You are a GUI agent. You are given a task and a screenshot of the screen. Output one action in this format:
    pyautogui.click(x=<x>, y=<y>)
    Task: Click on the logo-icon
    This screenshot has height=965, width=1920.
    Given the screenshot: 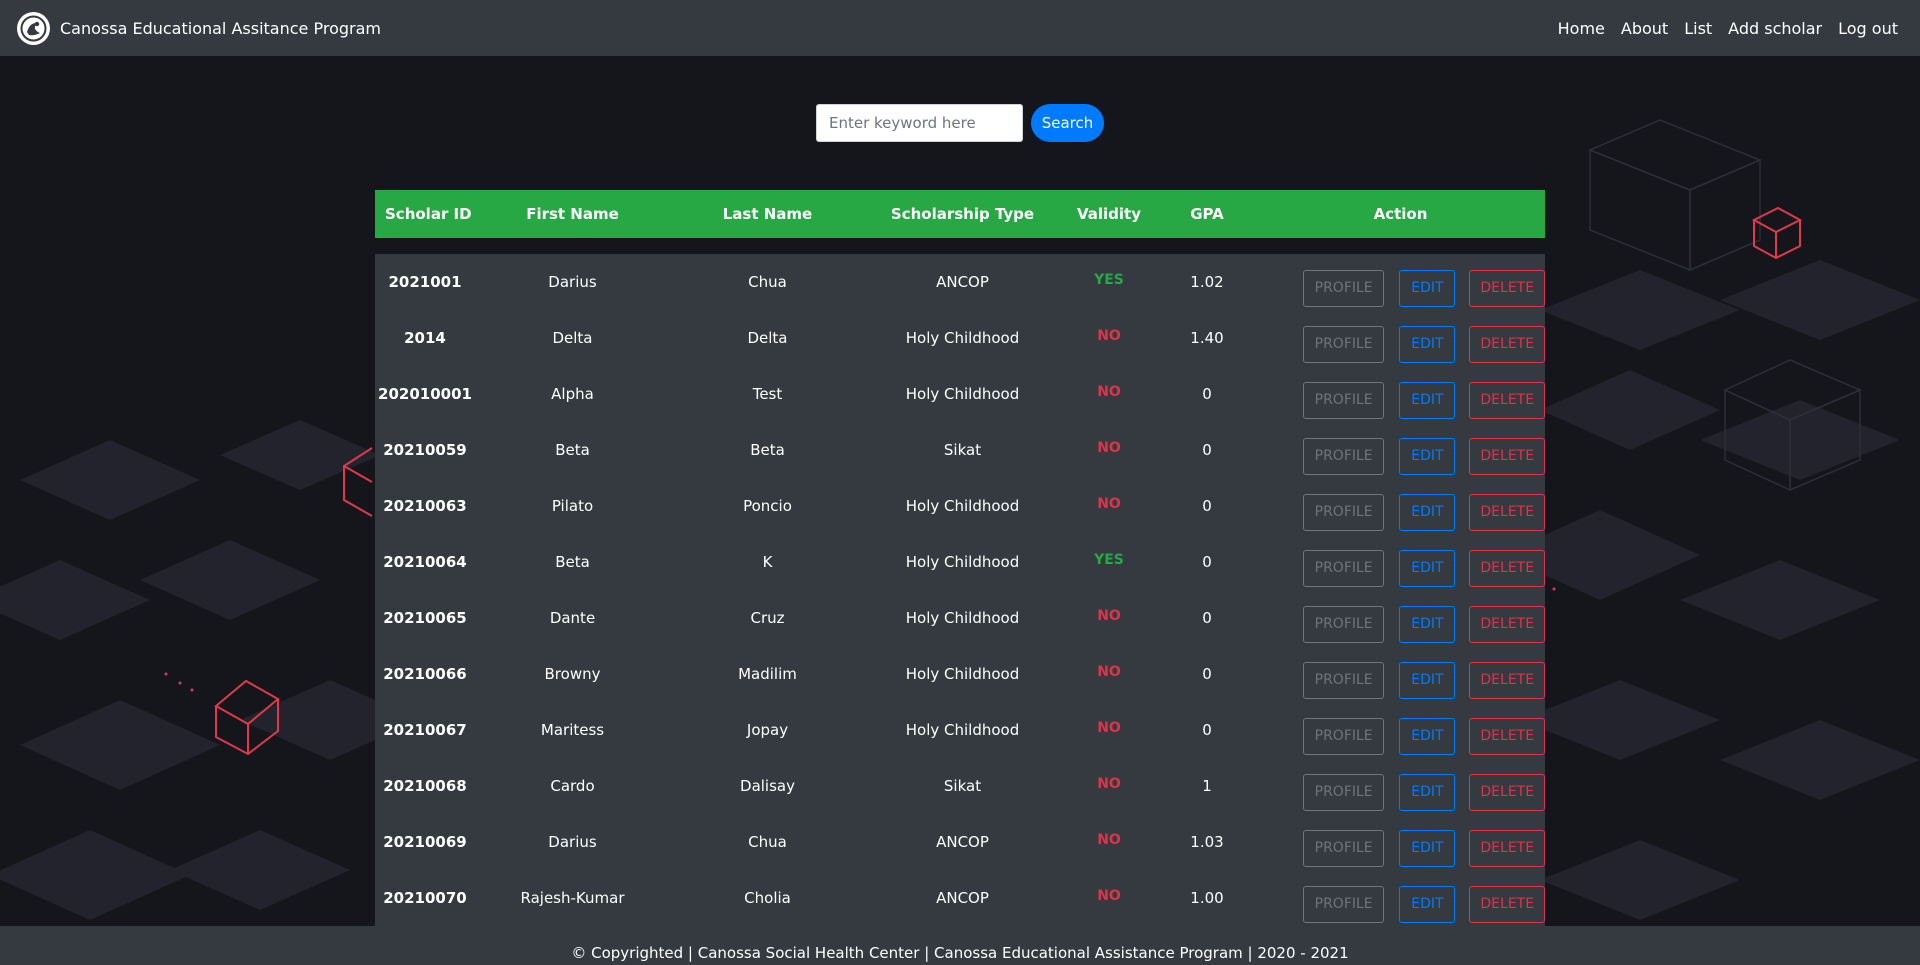 What is the action you would take?
    pyautogui.click(x=33, y=28)
    